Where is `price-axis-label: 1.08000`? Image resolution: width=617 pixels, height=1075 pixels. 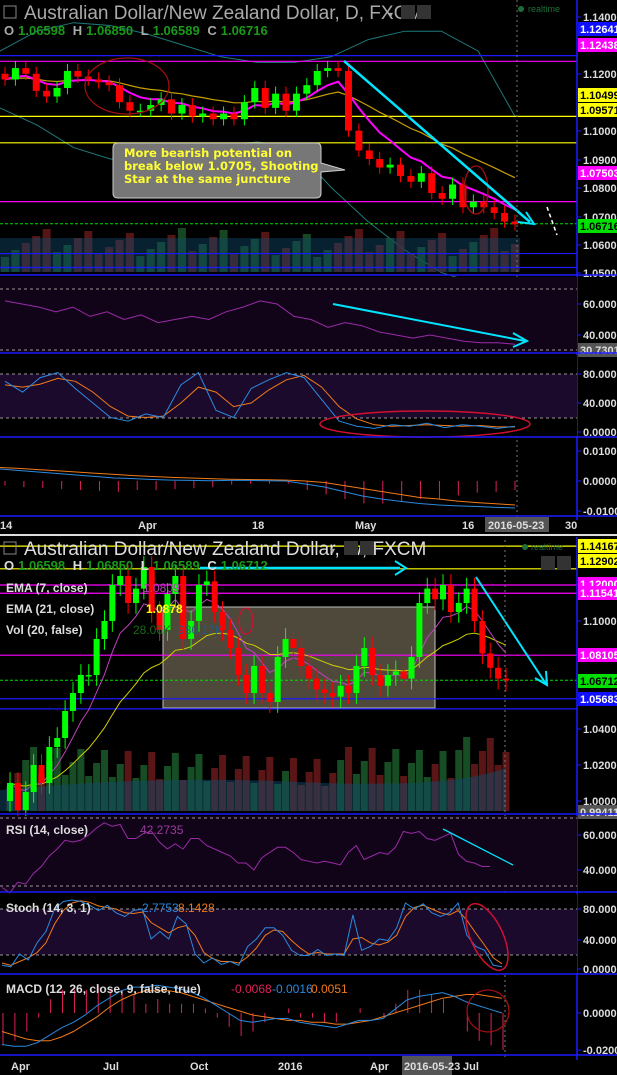
price-axis-label: 1.08000 is located at coordinates (600, 189).